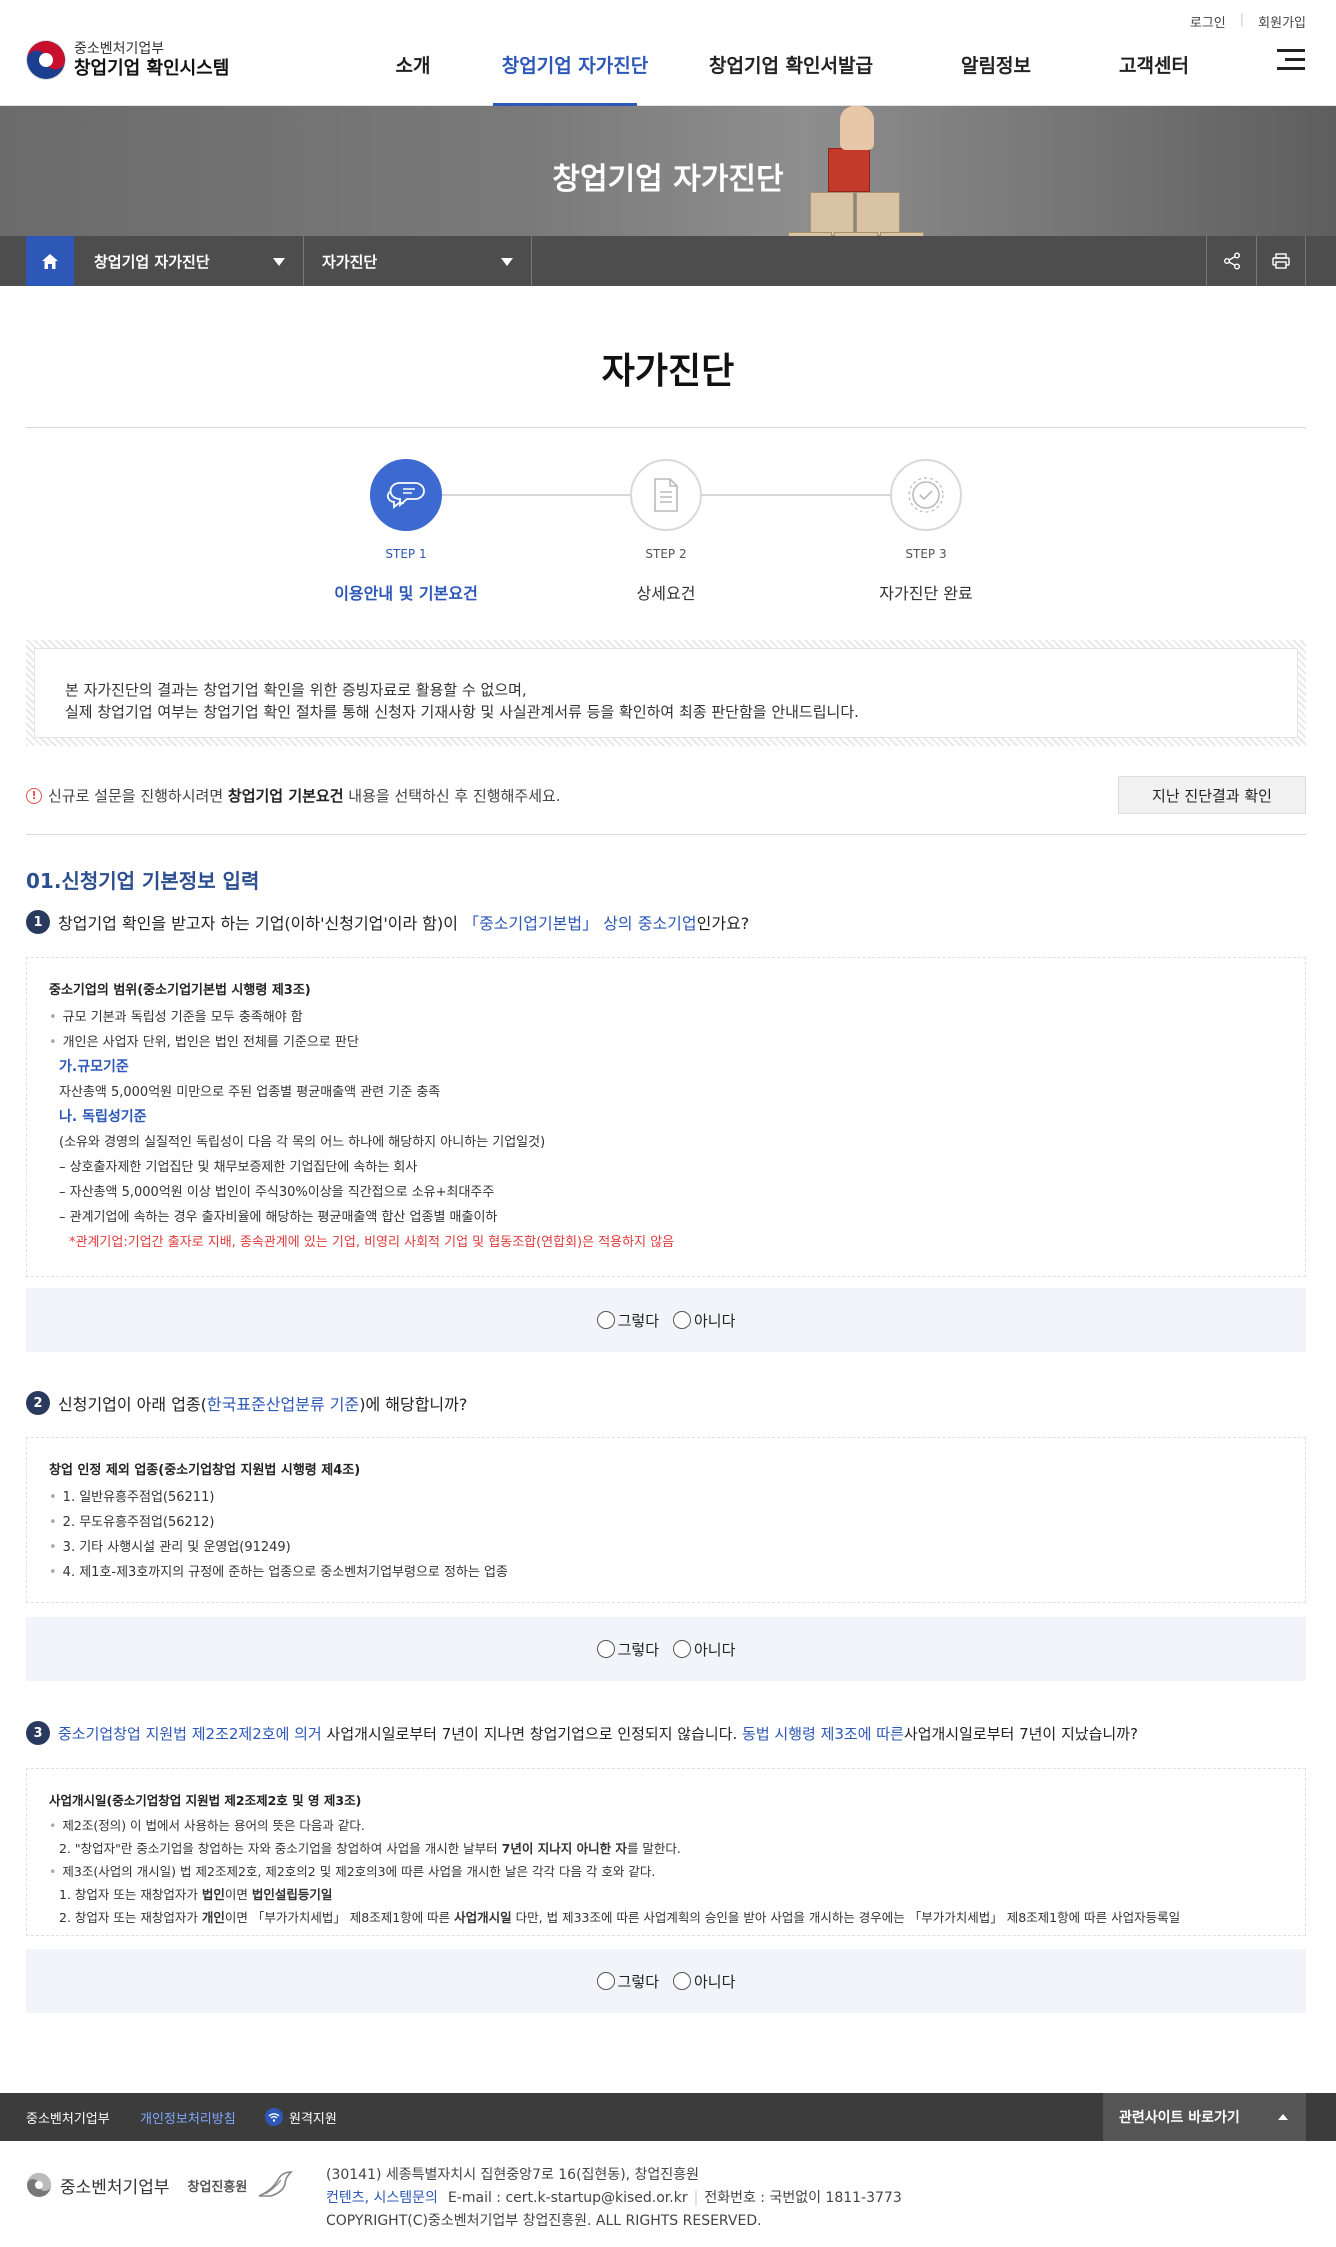 The width and height of the screenshot is (1336, 2247). What do you see at coordinates (94, 1067) in the screenshot?
I see `info-subheading: 가.규모기준` at bounding box center [94, 1067].